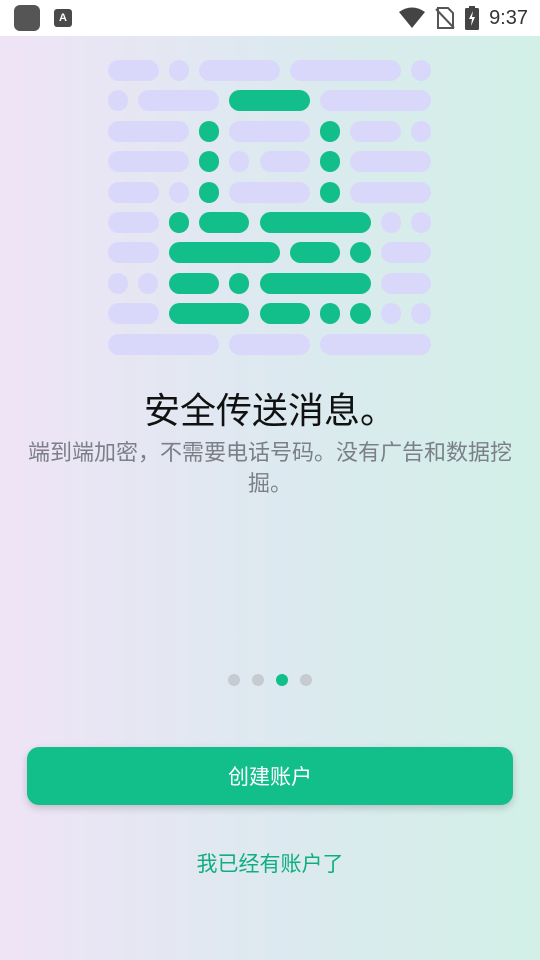 This screenshot has height=960, width=540. I want to click on onboarding-subtitle: 端到端加密，不需要电话号码。没有广告和数据挖掘。, so click(269, 469).